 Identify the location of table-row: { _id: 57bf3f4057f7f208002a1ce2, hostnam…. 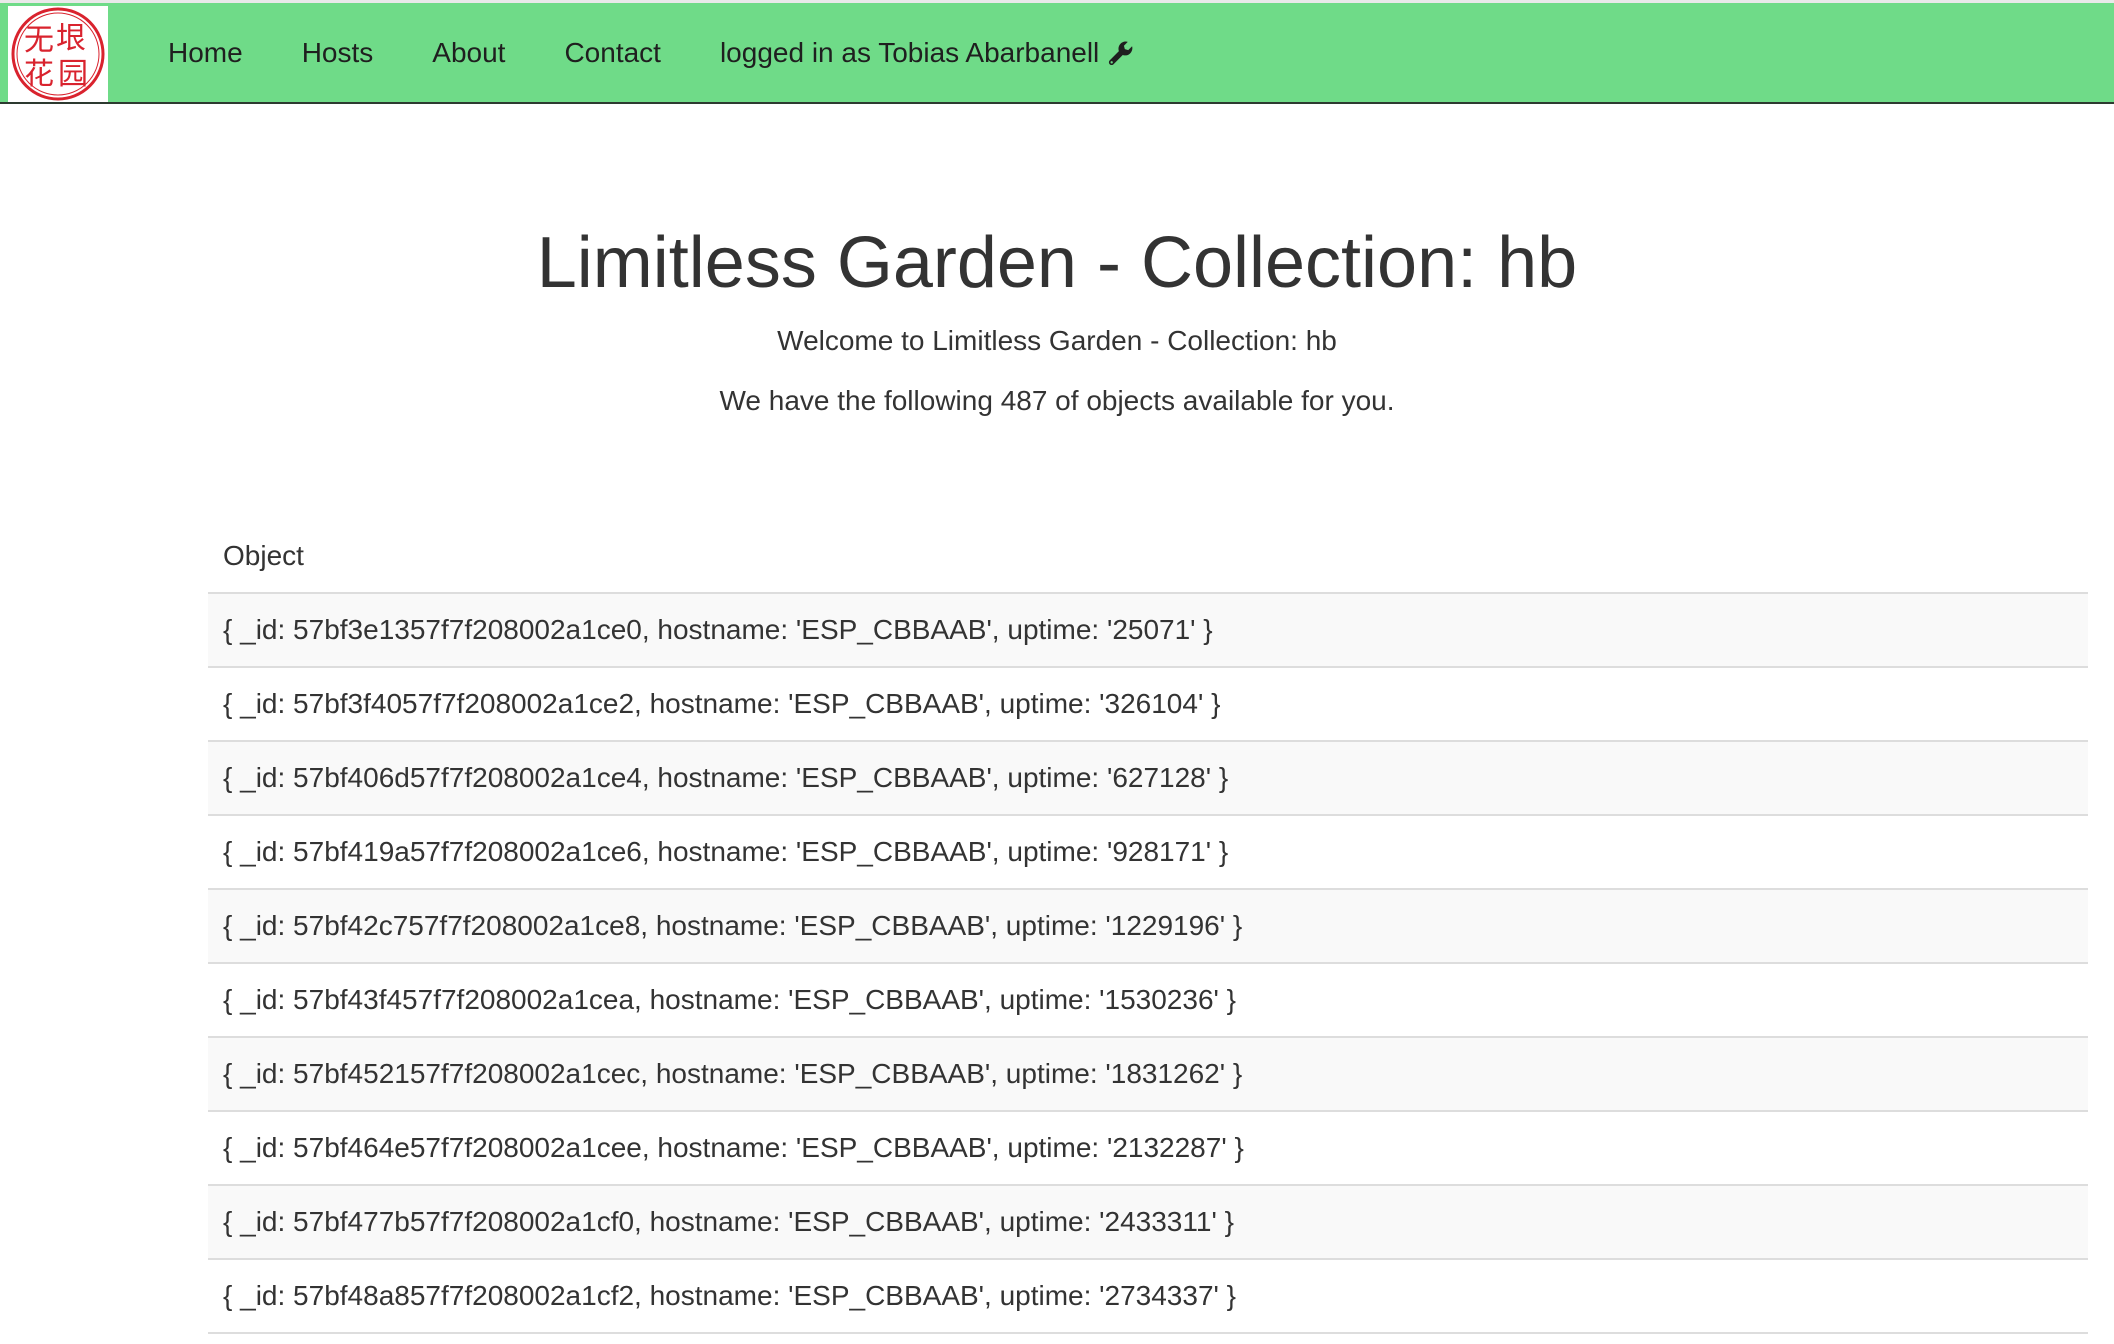
(1148, 705).